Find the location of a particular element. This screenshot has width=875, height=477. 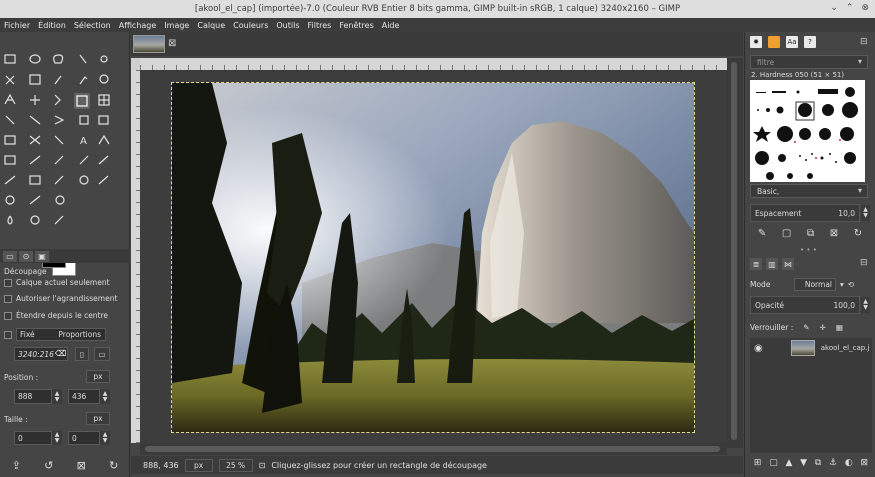

unit-select: px is located at coordinates (198, 465).